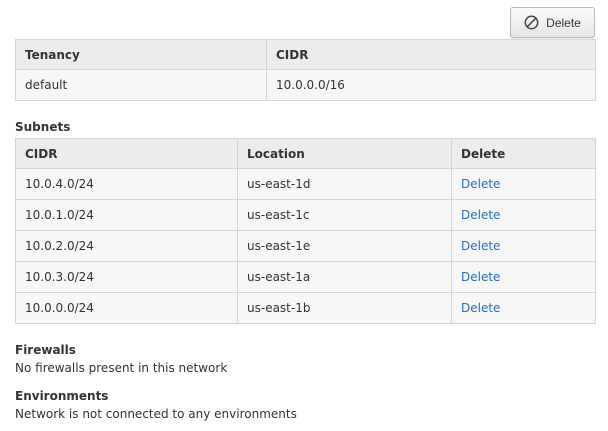 The width and height of the screenshot is (608, 431). Describe the element at coordinates (523, 153) in the screenshot. I see `delete-column-header: Delete` at that location.